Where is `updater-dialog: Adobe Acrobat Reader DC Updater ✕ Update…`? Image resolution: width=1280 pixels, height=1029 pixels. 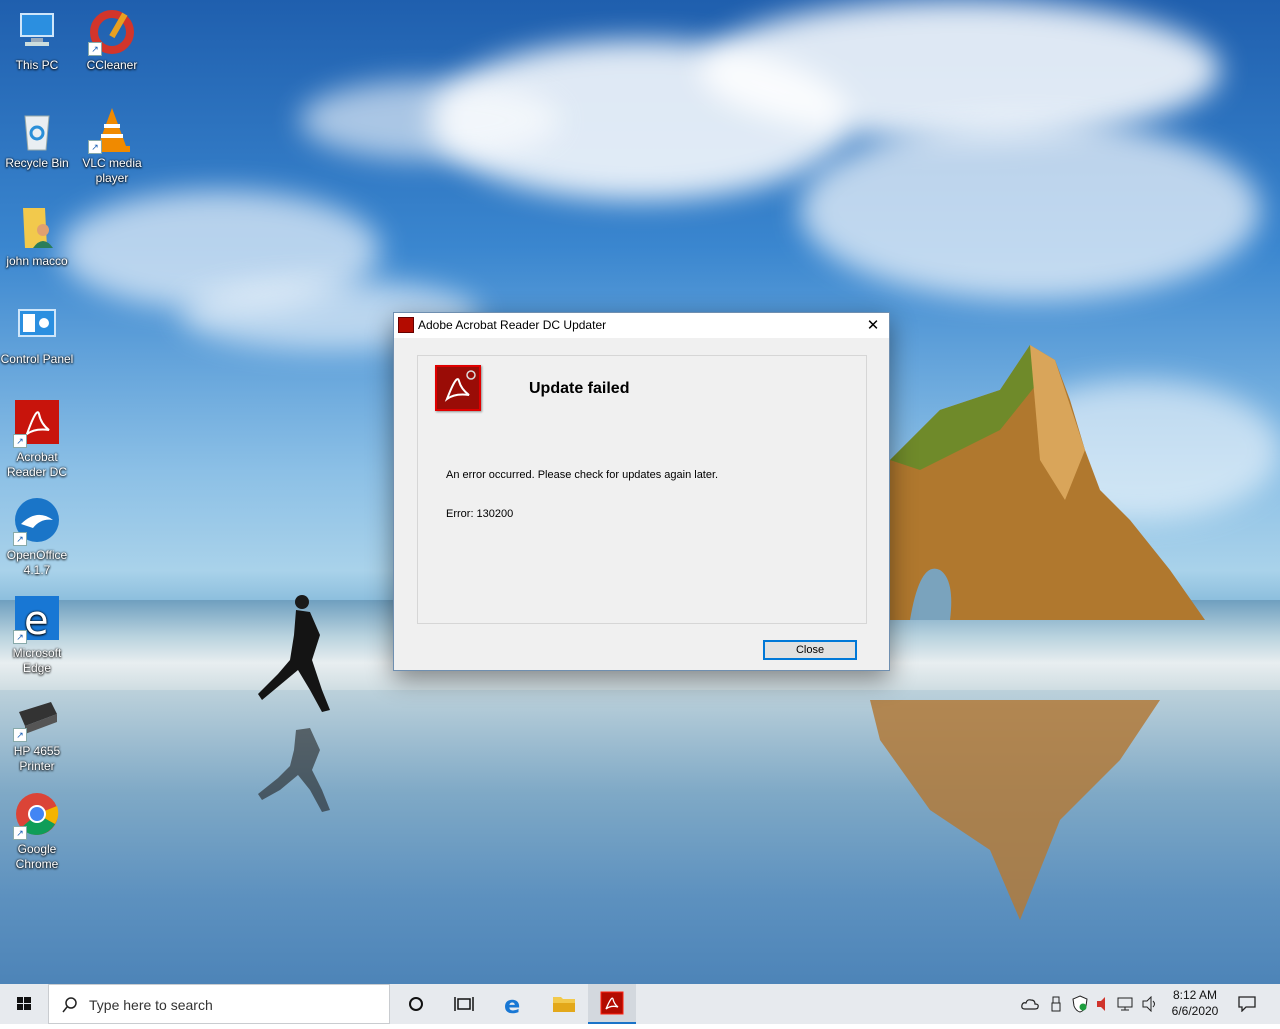
updater-dialog: Adobe Acrobat Reader DC Updater ✕ Update… is located at coordinates (641, 491).